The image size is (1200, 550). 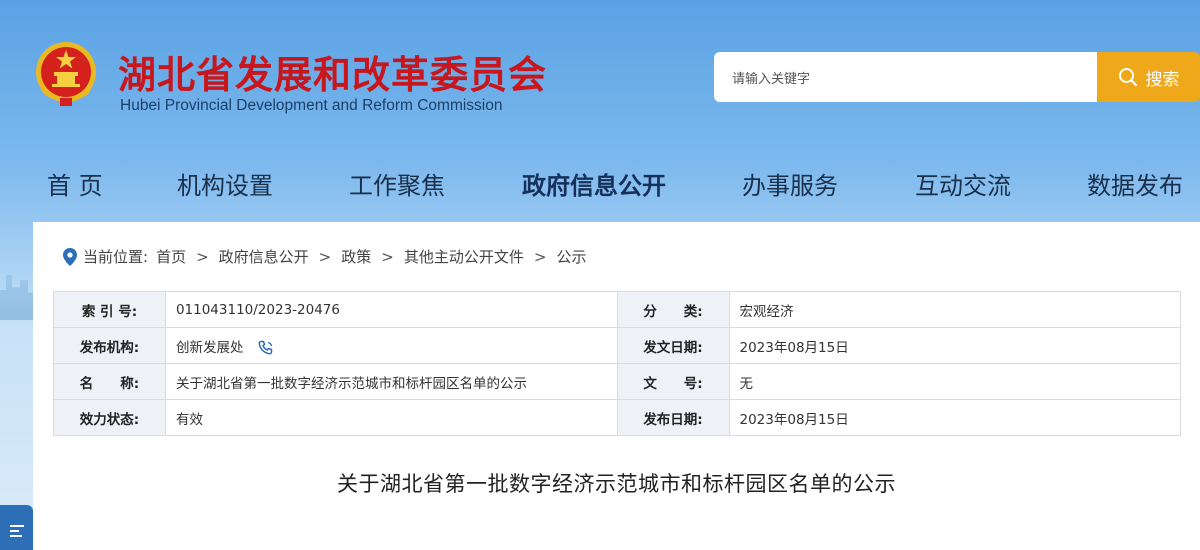 What do you see at coordinates (391, 309) in the screenshot?
I see `index-number-value: 011043110/2023-20476` at bounding box center [391, 309].